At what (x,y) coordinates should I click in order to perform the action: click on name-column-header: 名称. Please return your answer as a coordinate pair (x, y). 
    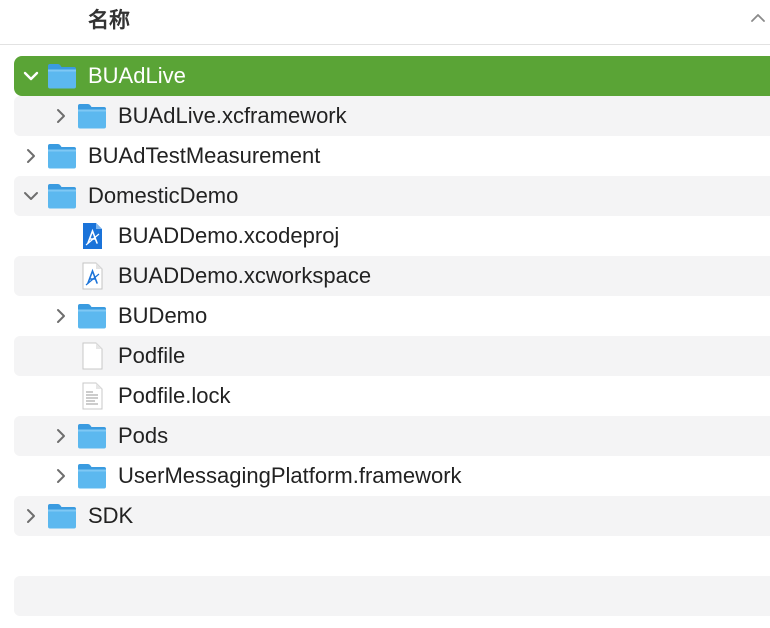
    Looking at the image, I should click on (109, 19).